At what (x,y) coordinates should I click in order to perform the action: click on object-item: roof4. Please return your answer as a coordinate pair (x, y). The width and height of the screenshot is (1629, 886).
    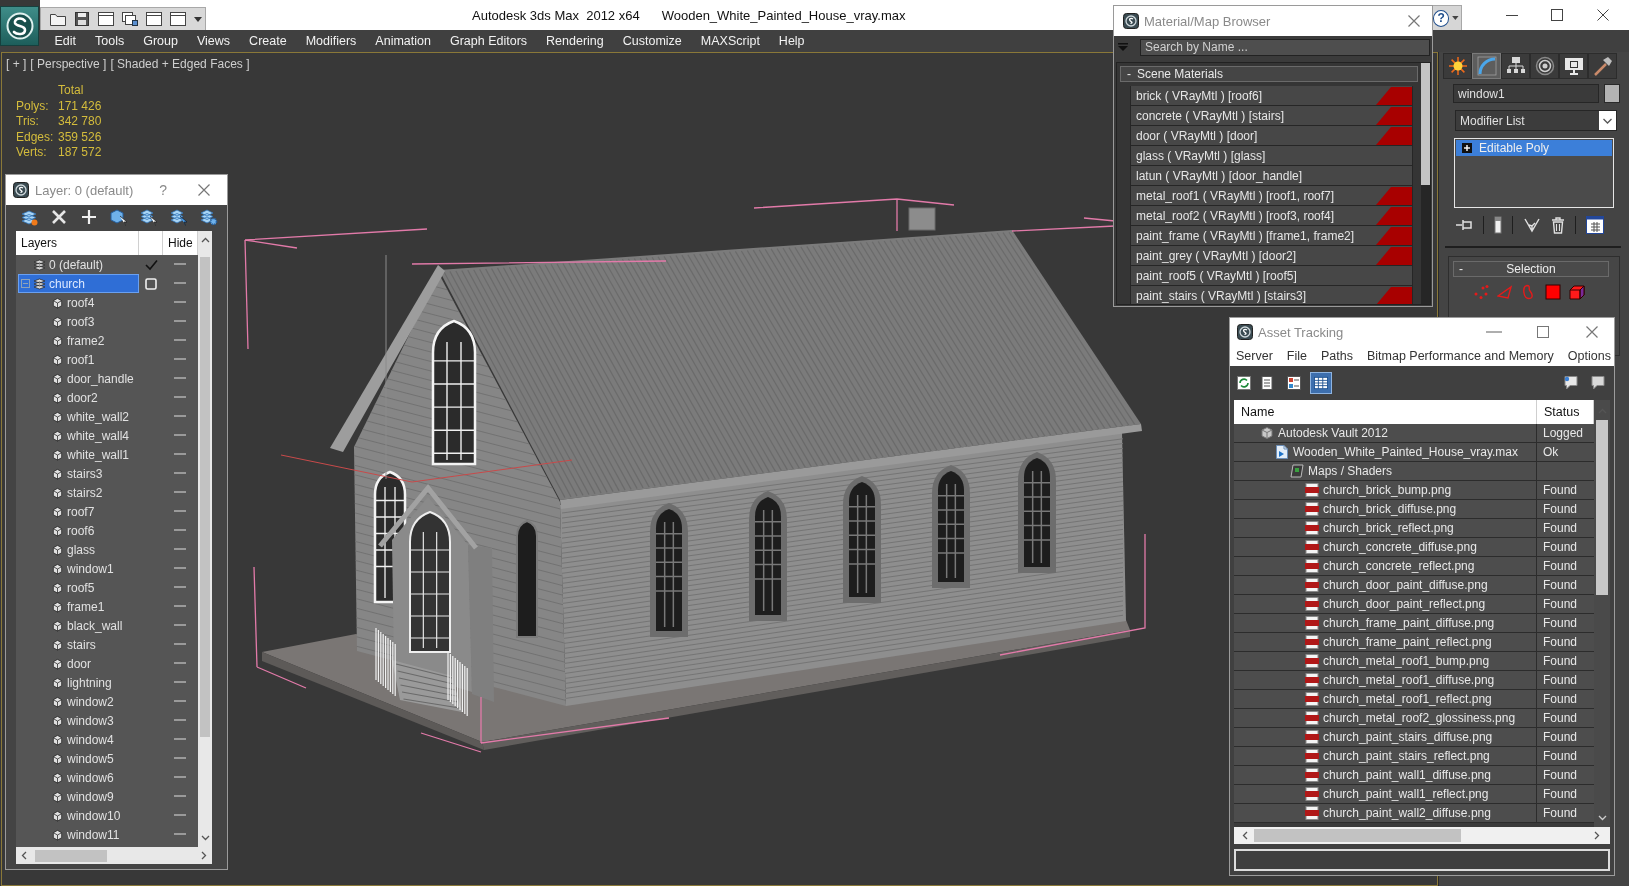
    Looking at the image, I should click on (78, 302).